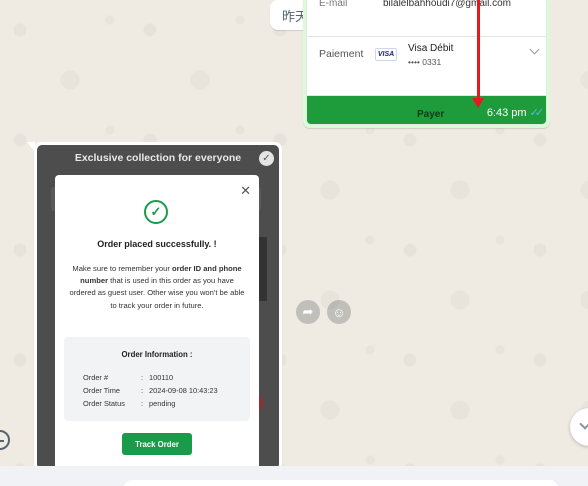 This screenshot has width=588, height=486. Describe the element at coordinates (157, 244) in the screenshot. I see `modal-title: Order placed successfully. !` at that location.